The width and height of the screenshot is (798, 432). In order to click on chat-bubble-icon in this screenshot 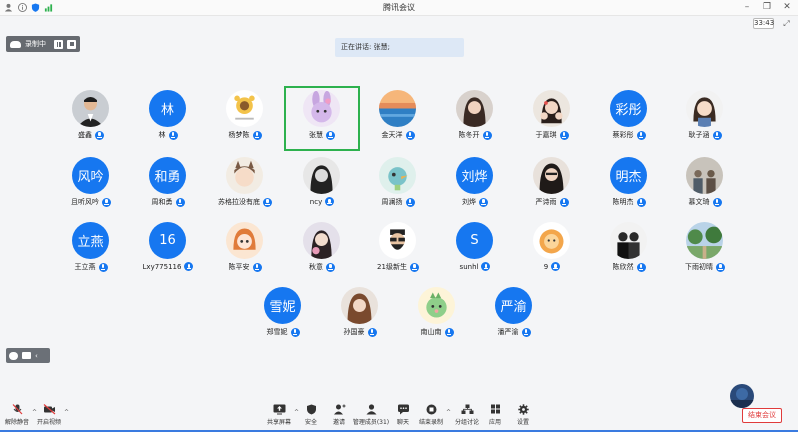, I will do `click(13, 355)`.